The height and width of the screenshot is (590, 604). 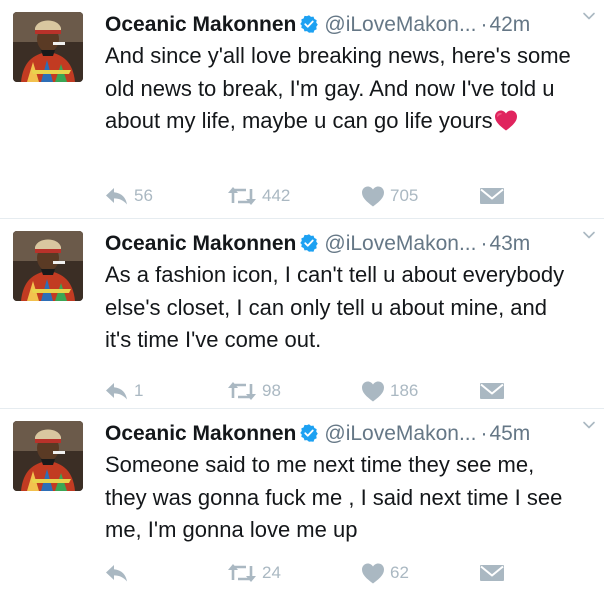 I want to click on reply-button: 1, so click(x=124, y=391).